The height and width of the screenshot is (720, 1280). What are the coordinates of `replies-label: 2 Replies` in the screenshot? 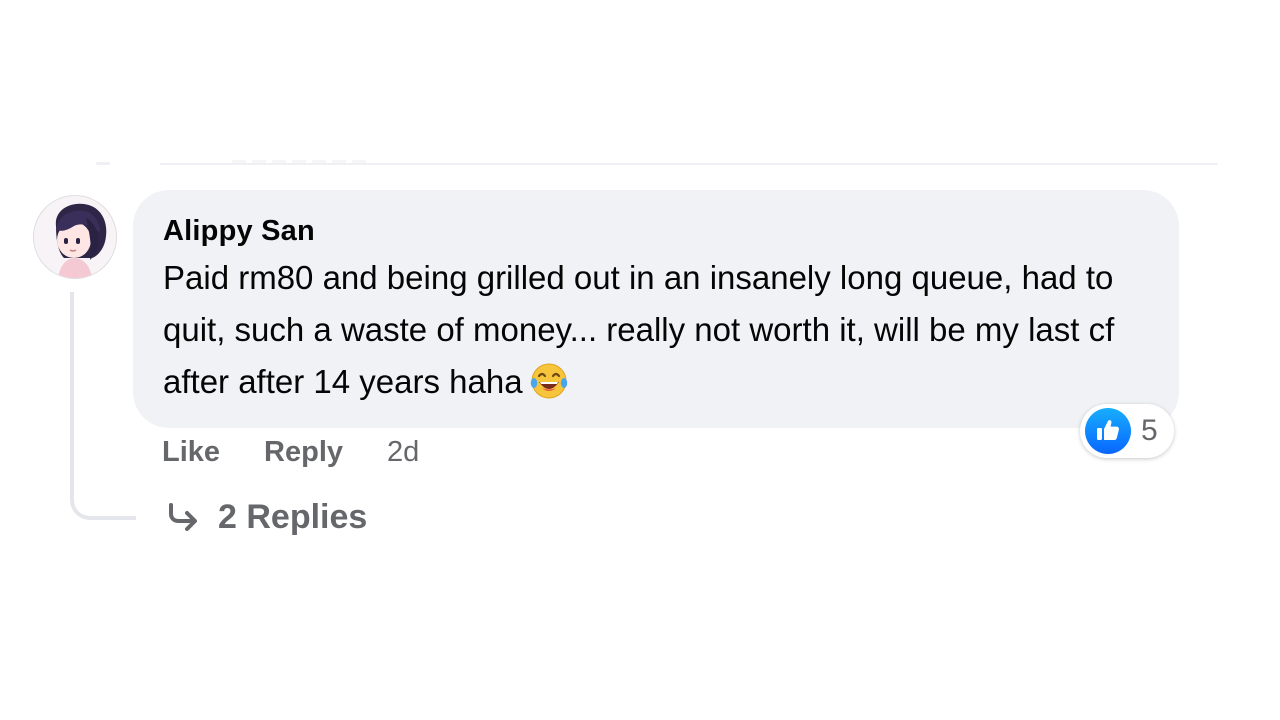 It's located at (293, 516).